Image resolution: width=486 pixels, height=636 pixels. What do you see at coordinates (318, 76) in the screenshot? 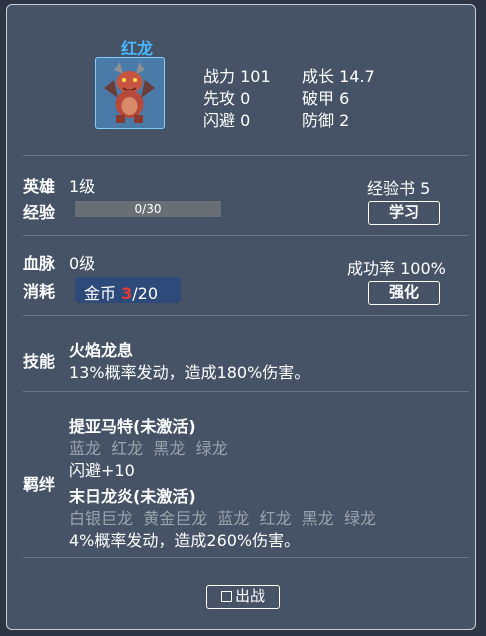
I see `growth-label: 成长` at bounding box center [318, 76].